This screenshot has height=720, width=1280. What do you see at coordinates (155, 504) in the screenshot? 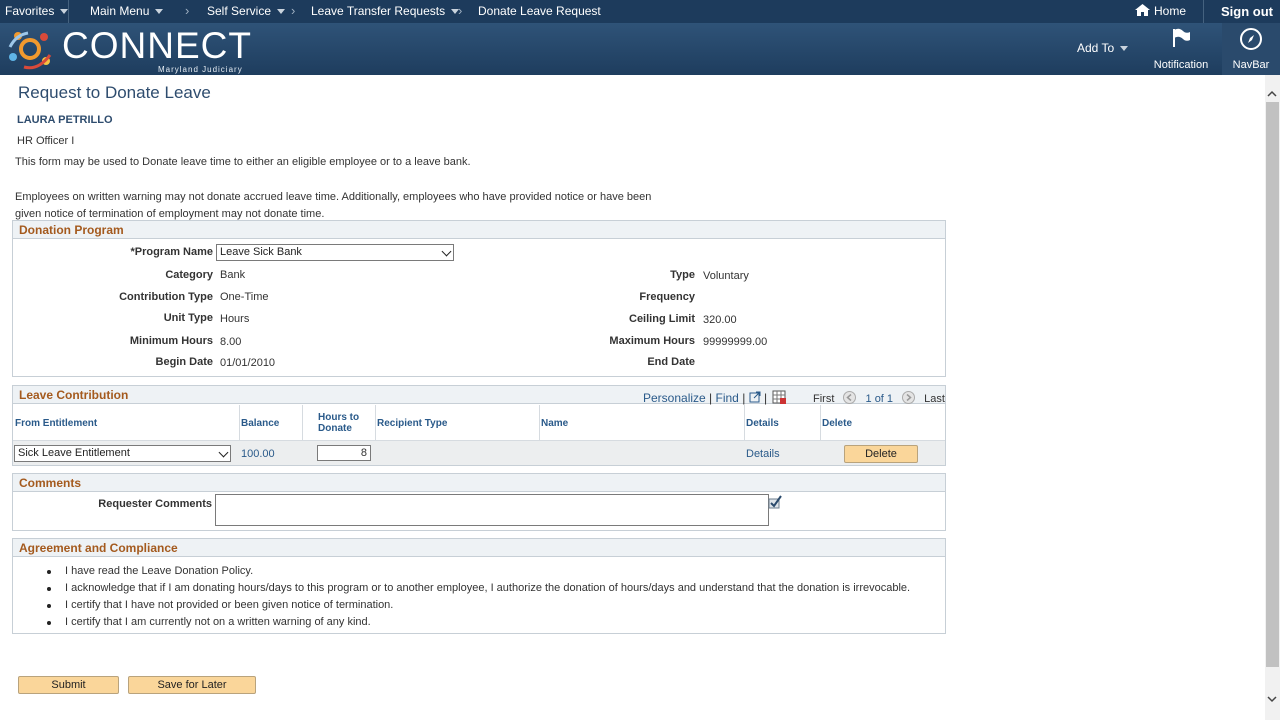
I see `requester-comments-label: Requester Comments` at bounding box center [155, 504].